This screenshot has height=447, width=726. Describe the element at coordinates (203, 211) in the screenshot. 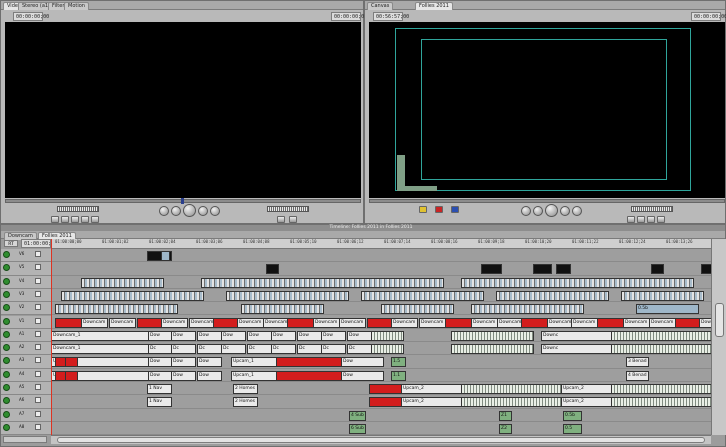

I see `viewer-next-edit-button` at that location.